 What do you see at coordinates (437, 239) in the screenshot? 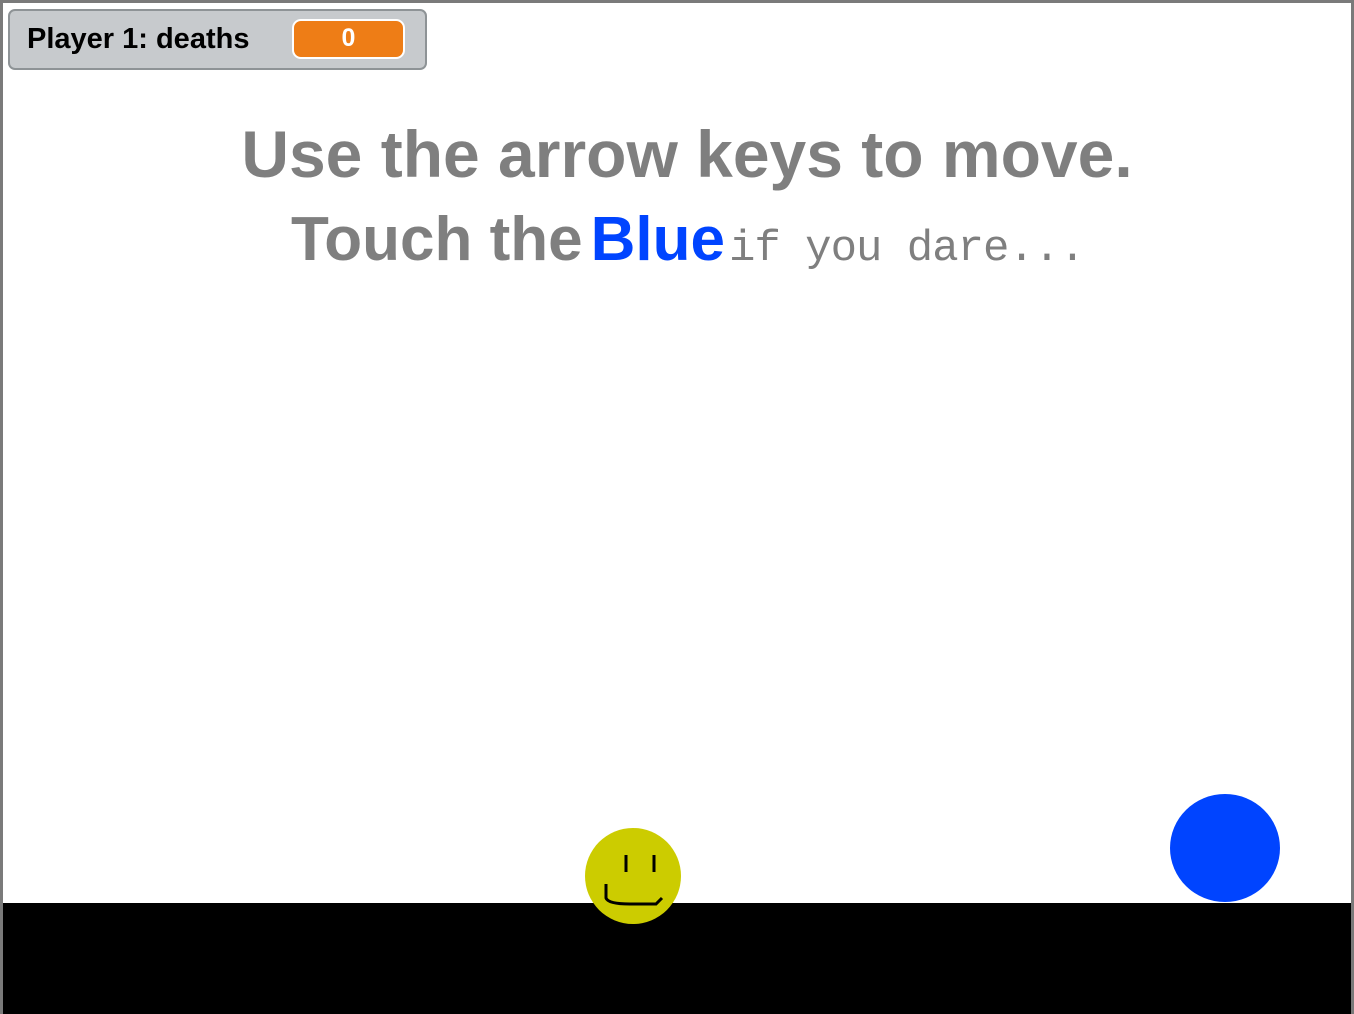
I see `instruction-touch-text: Touch the` at bounding box center [437, 239].